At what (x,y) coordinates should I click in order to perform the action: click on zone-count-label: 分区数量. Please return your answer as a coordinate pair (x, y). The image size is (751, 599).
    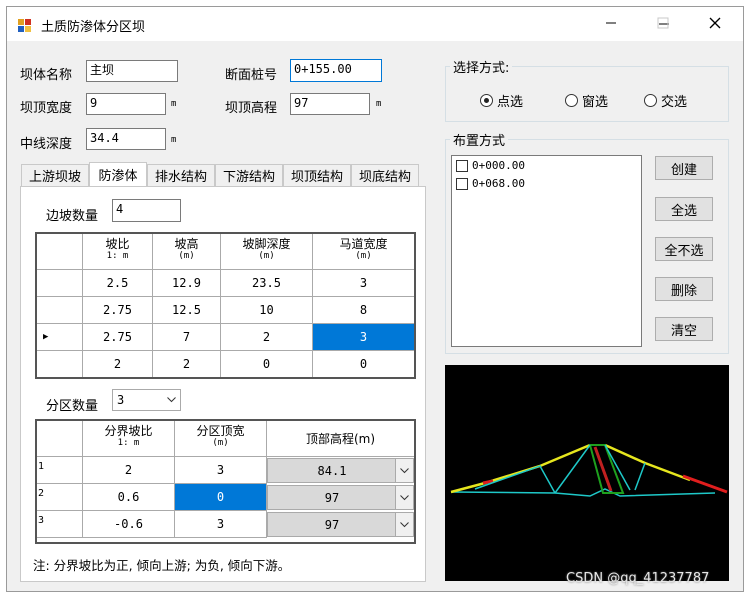
    Looking at the image, I should click on (72, 406).